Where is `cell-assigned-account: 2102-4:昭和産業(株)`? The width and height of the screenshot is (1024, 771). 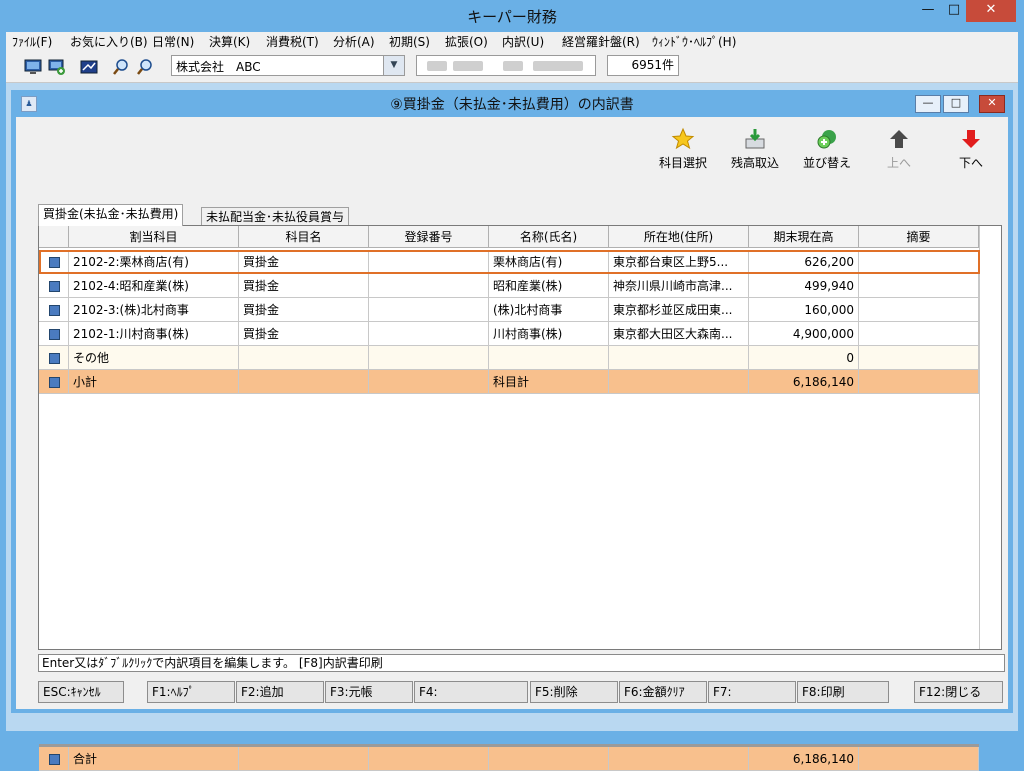 cell-assigned-account: 2102-4:昭和産業(株) is located at coordinates (154, 286).